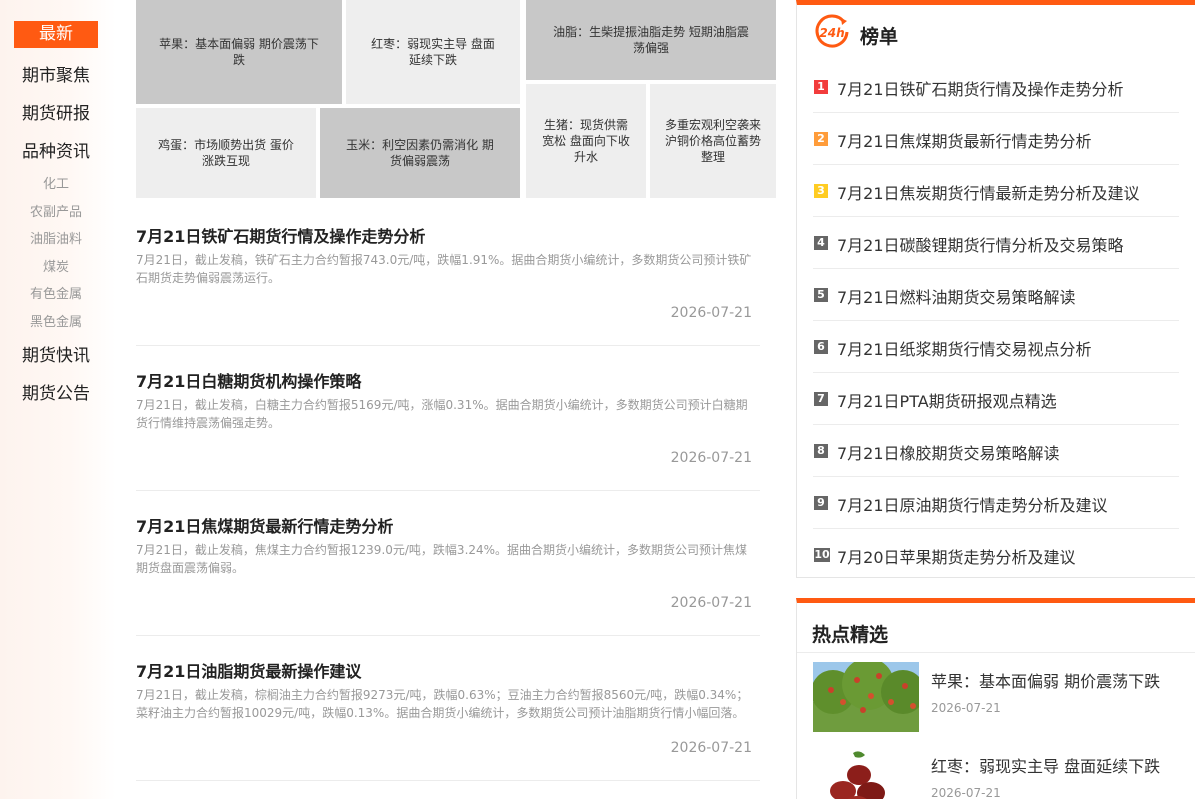  Describe the element at coordinates (822, 555) in the screenshot. I see `rank-number: 10` at that location.